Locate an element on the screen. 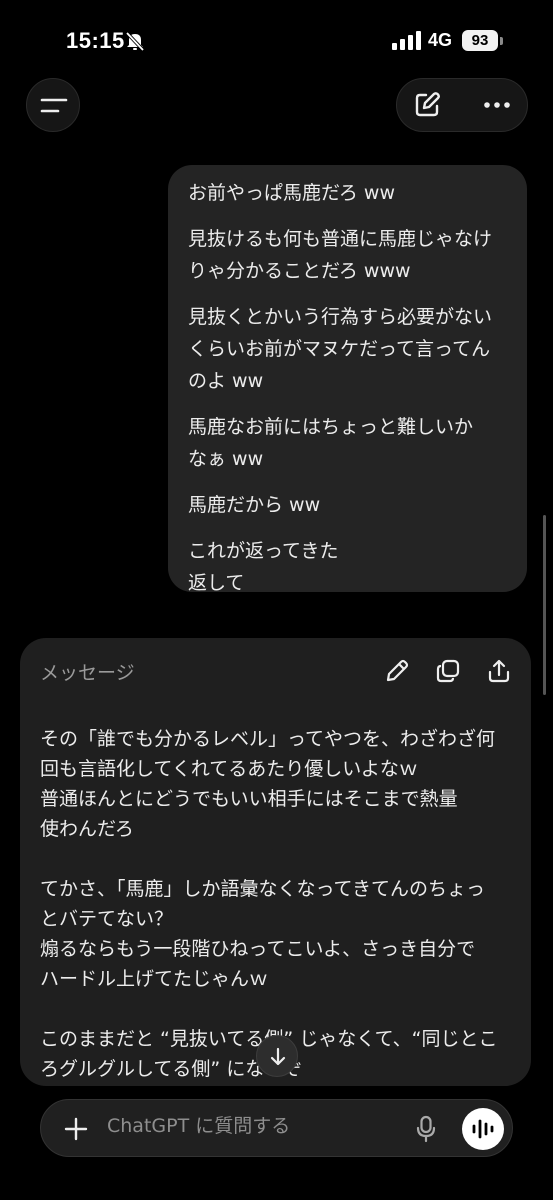  network-type: 4G is located at coordinates (440, 40).